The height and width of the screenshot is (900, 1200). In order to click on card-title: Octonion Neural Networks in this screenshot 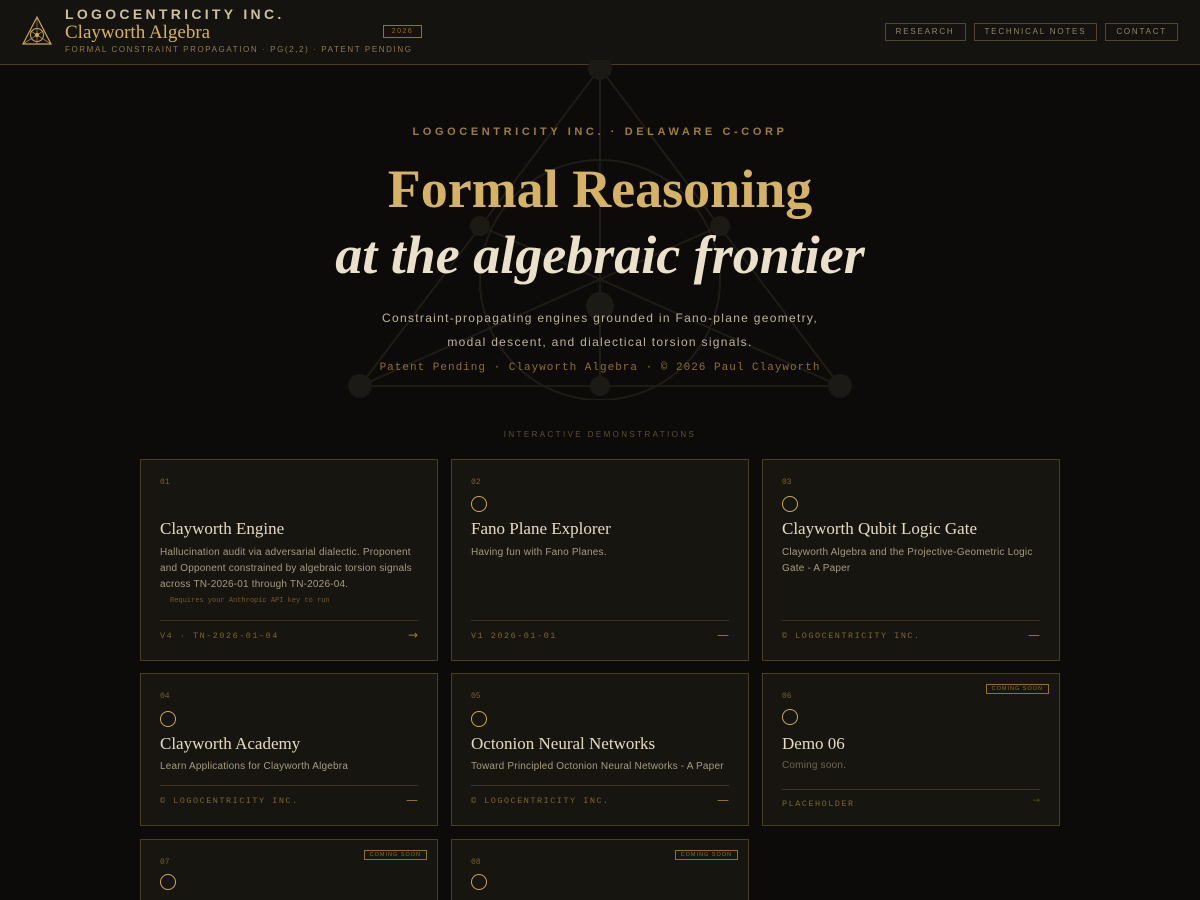, I will do `click(563, 743)`.